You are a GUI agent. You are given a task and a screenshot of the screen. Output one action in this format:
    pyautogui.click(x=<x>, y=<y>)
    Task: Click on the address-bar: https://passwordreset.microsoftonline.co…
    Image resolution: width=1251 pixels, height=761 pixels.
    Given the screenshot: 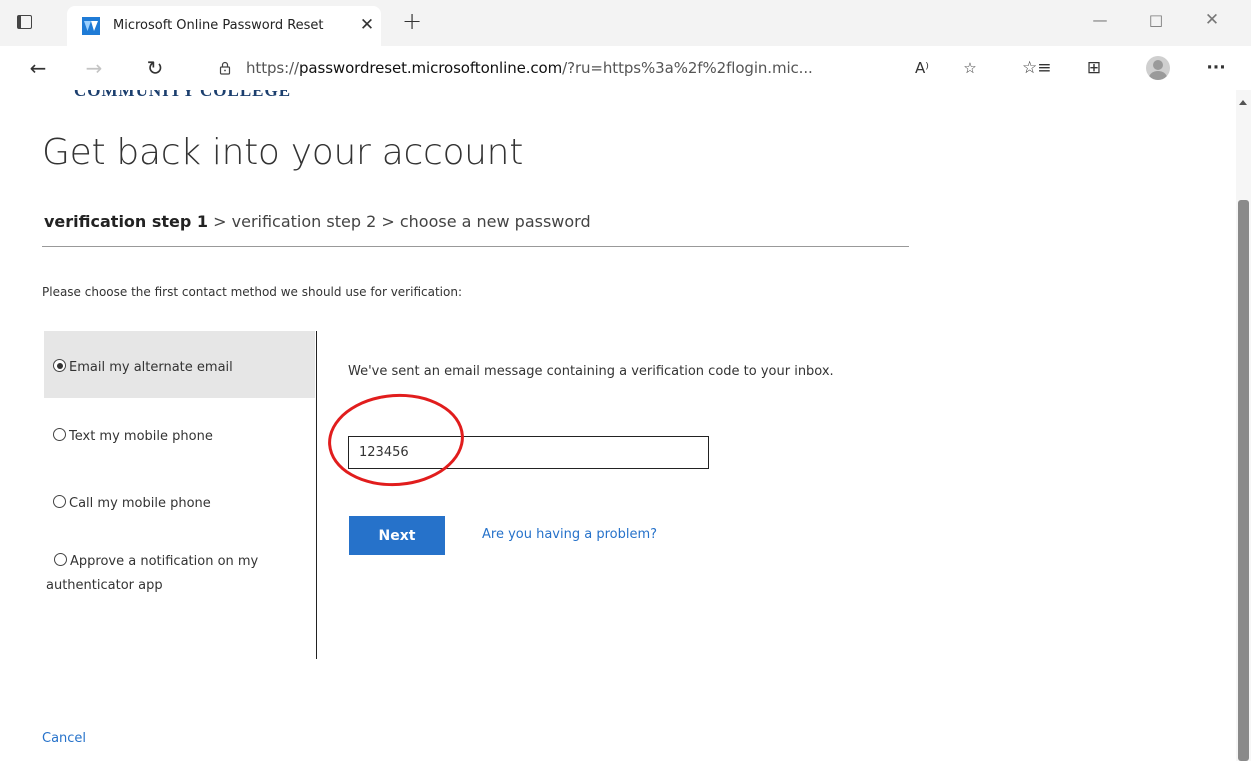 What is the action you would take?
    pyautogui.click(x=603, y=68)
    